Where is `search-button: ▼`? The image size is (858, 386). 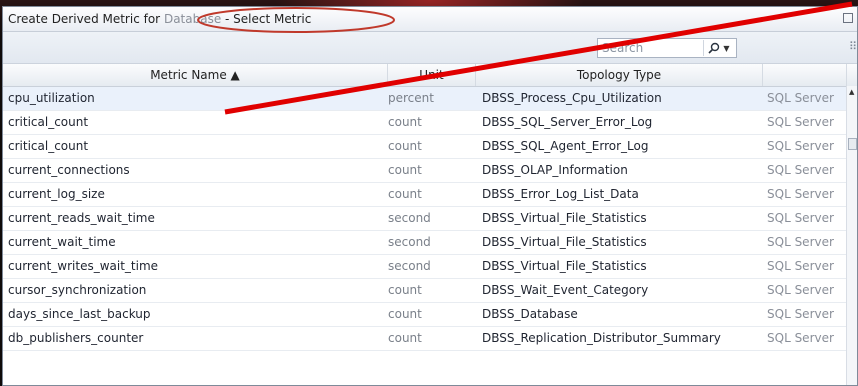
search-button: ▼ is located at coordinates (718, 48).